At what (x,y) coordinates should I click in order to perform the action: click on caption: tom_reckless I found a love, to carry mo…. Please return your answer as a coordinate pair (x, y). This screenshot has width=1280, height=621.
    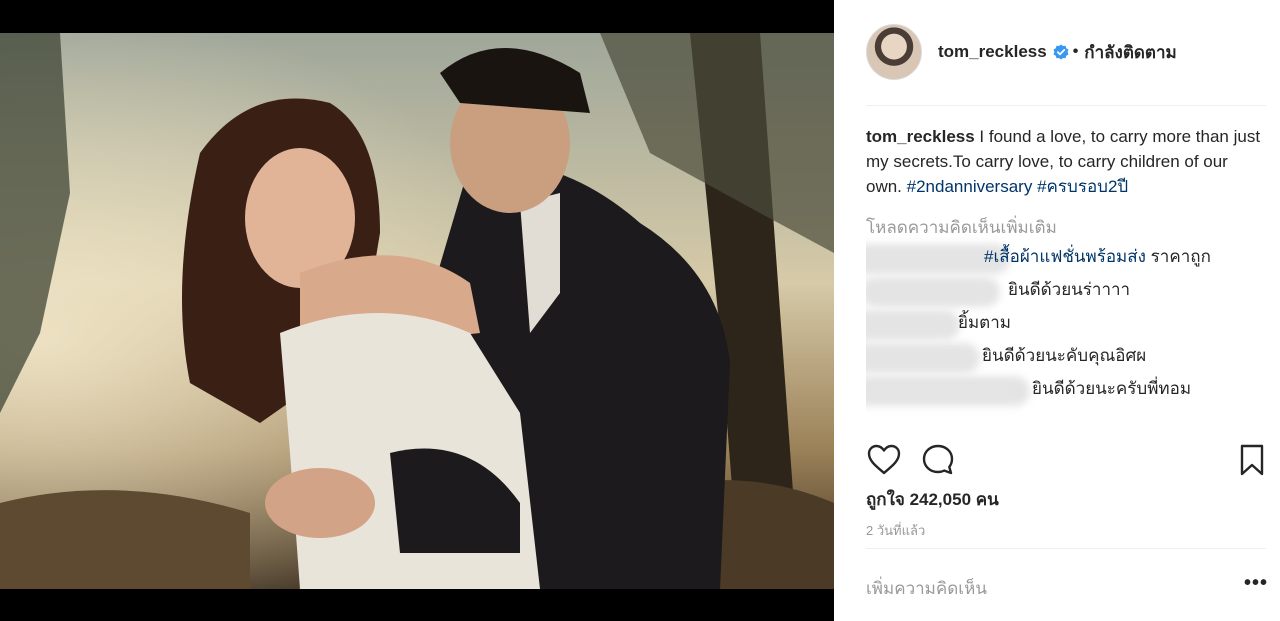
    Looking at the image, I should click on (1066, 161).